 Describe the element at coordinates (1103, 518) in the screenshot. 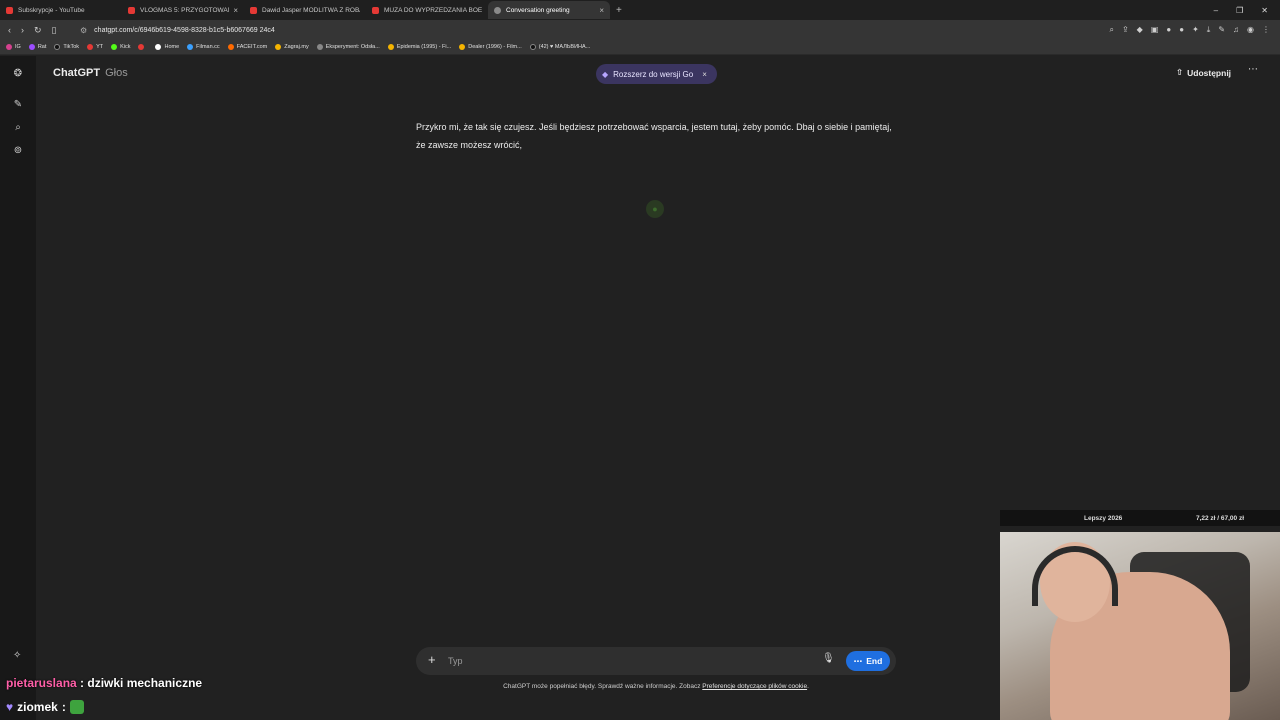

I see `donation-title: Lepszy 2026` at that location.